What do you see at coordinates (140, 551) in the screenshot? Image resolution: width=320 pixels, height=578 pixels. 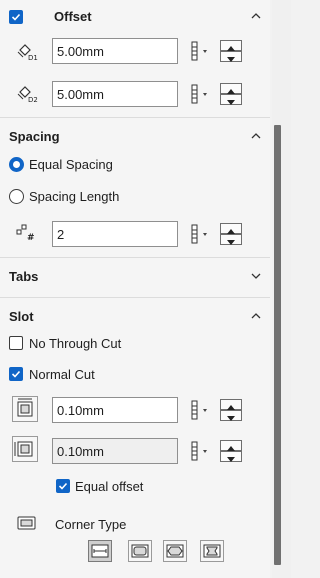 I see `rounded-corner-button` at bounding box center [140, 551].